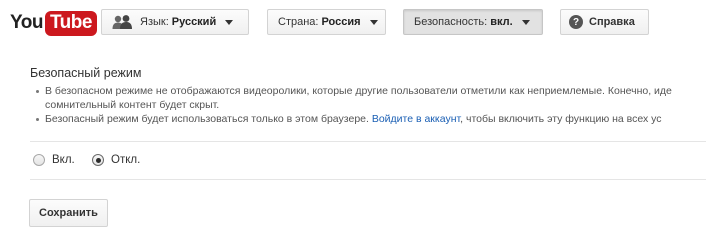  I want to click on safety-mode-title: Безопасный режим, so click(86, 73).